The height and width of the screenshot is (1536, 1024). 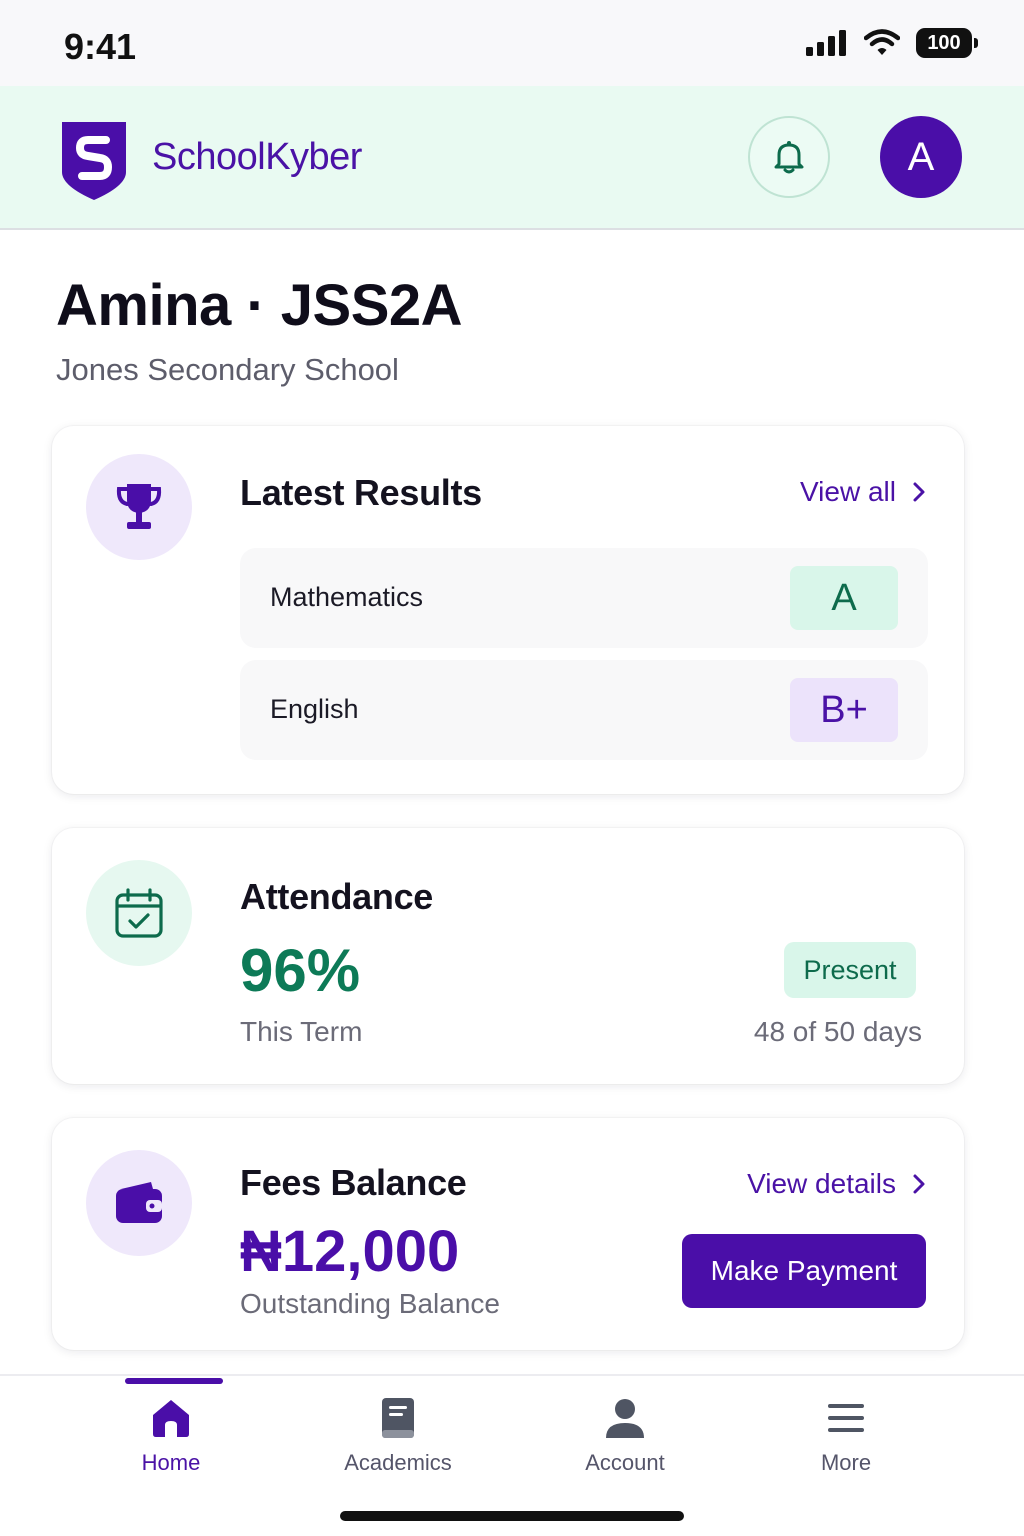 I want to click on view-details-label: View details, so click(x=821, y=1183).